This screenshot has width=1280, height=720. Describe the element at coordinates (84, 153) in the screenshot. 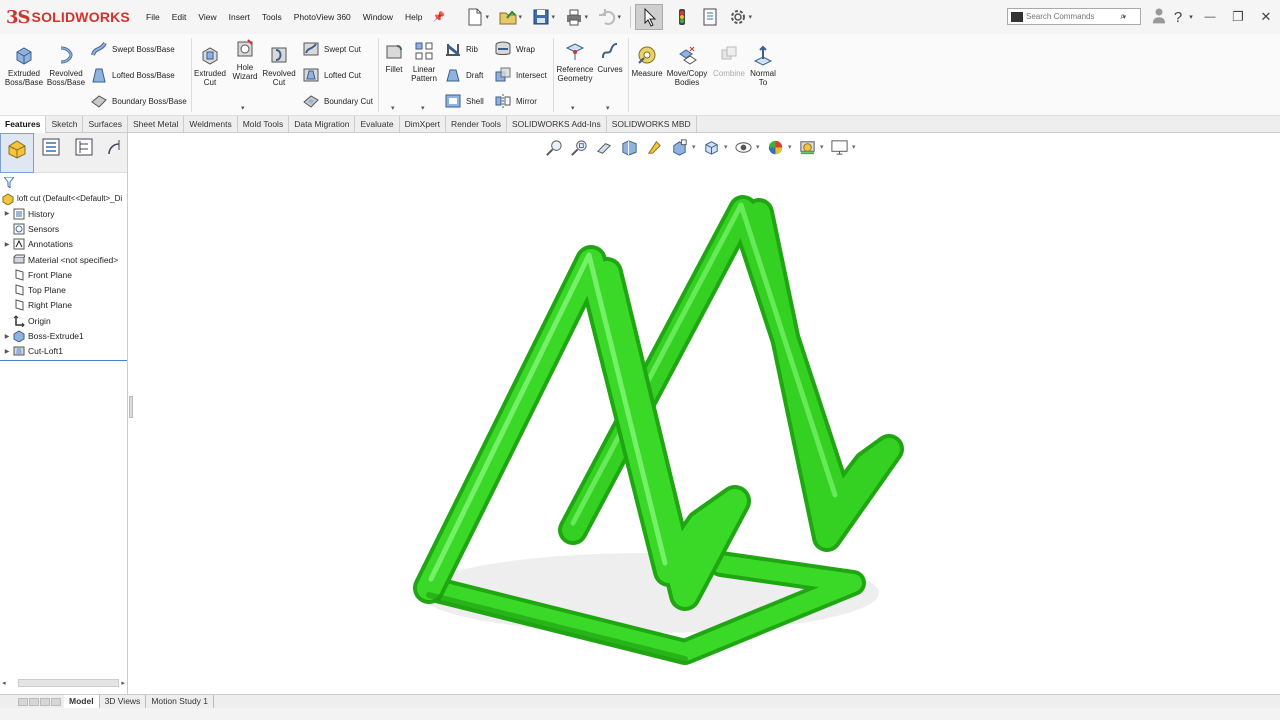

I see `configuration-manager-tab` at that location.